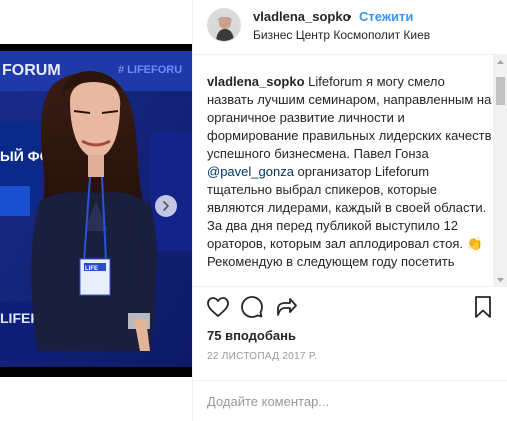 This screenshot has width=507, height=421. What do you see at coordinates (500, 91) in the screenshot?
I see `scrollbar-thumb` at bounding box center [500, 91].